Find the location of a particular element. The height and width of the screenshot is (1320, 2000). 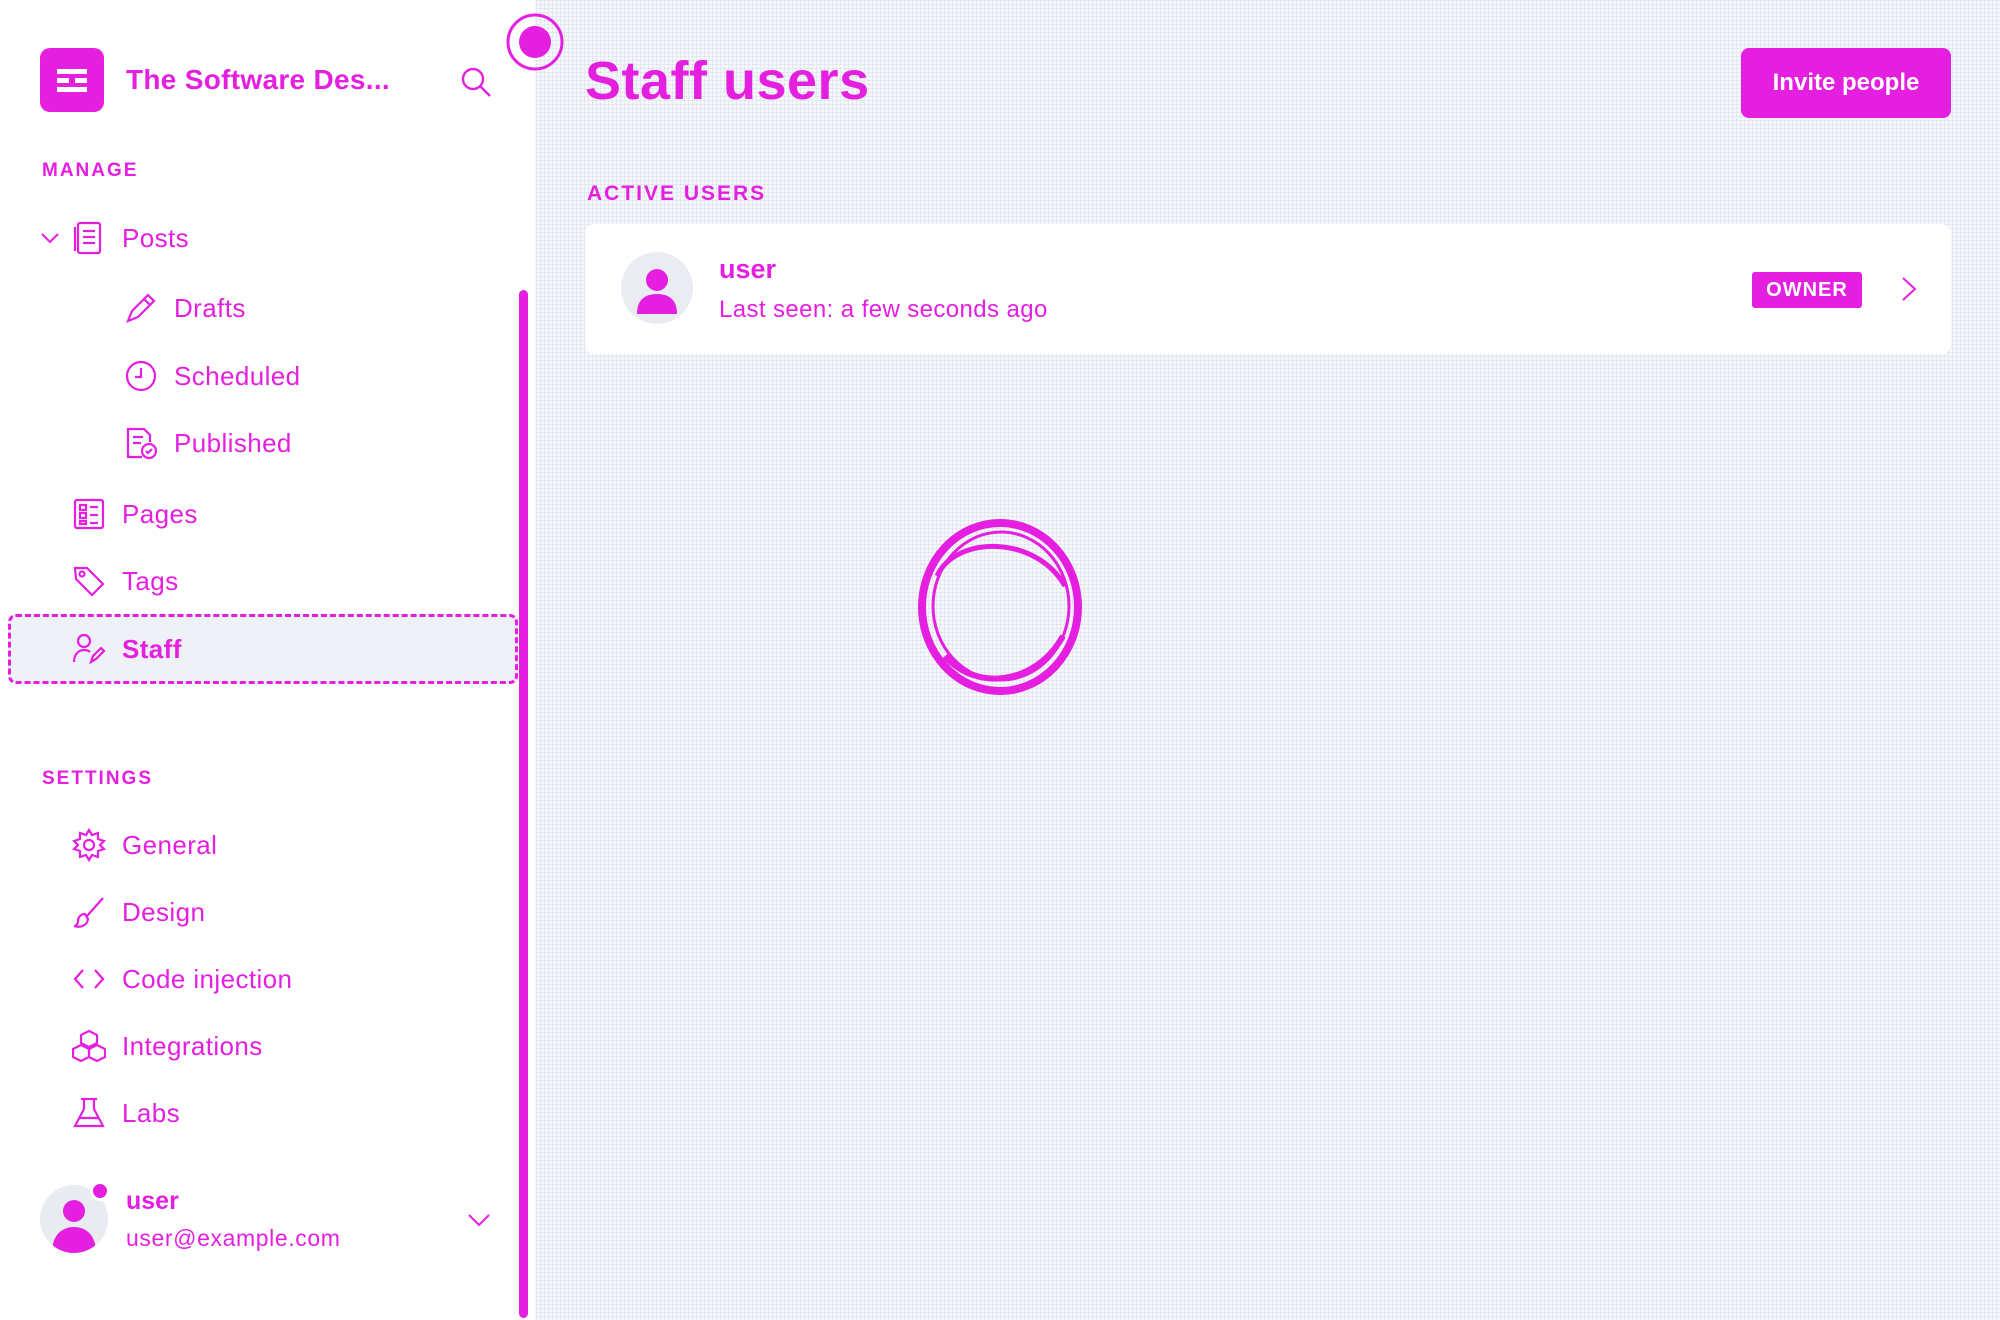

sidebar-item-staff: Staff is located at coordinates (127, 649).